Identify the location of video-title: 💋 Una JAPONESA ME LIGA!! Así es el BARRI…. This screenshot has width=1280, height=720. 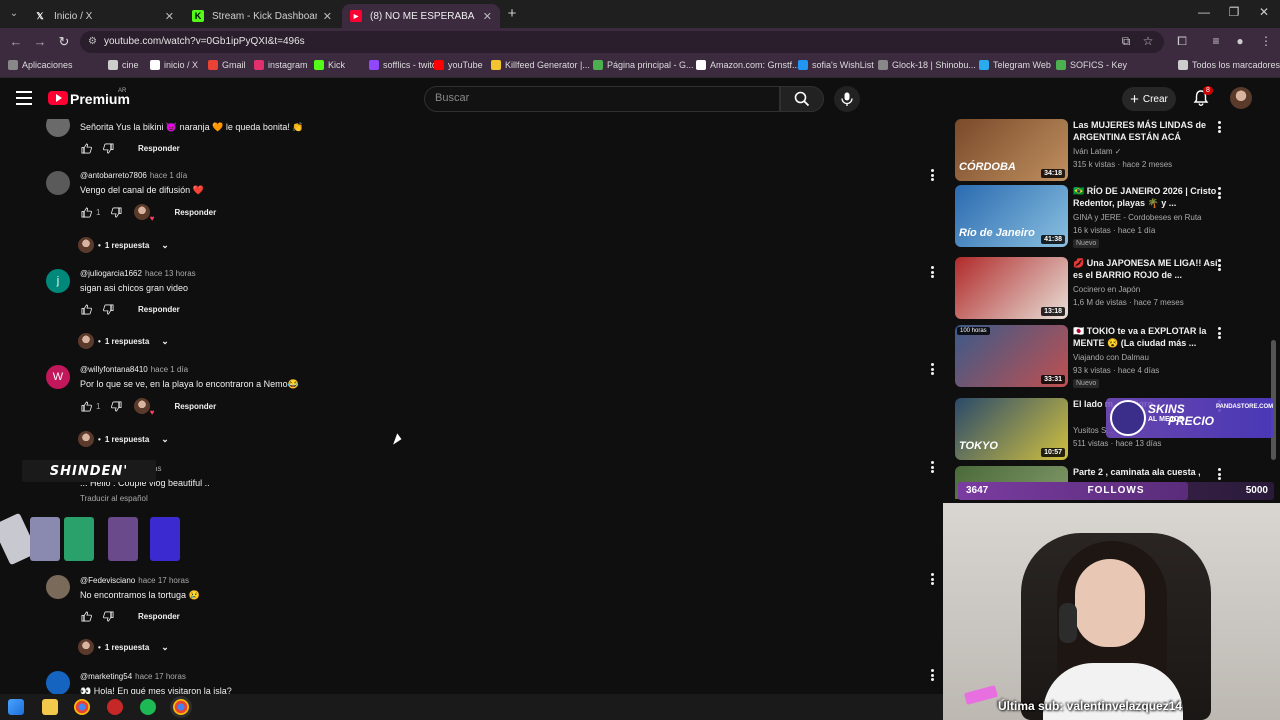
(1148, 269).